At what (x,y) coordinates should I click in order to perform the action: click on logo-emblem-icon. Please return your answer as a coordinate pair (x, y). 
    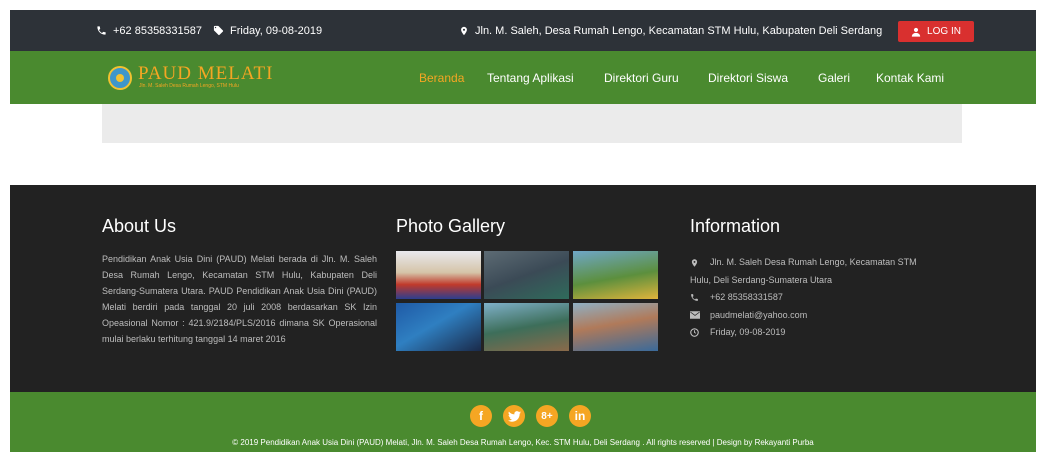
    Looking at the image, I should click on (120, 78).